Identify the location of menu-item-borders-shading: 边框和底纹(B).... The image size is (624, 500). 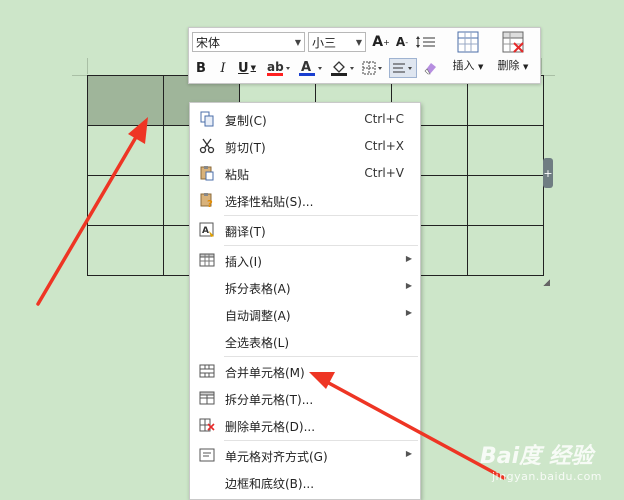
(305, 482).